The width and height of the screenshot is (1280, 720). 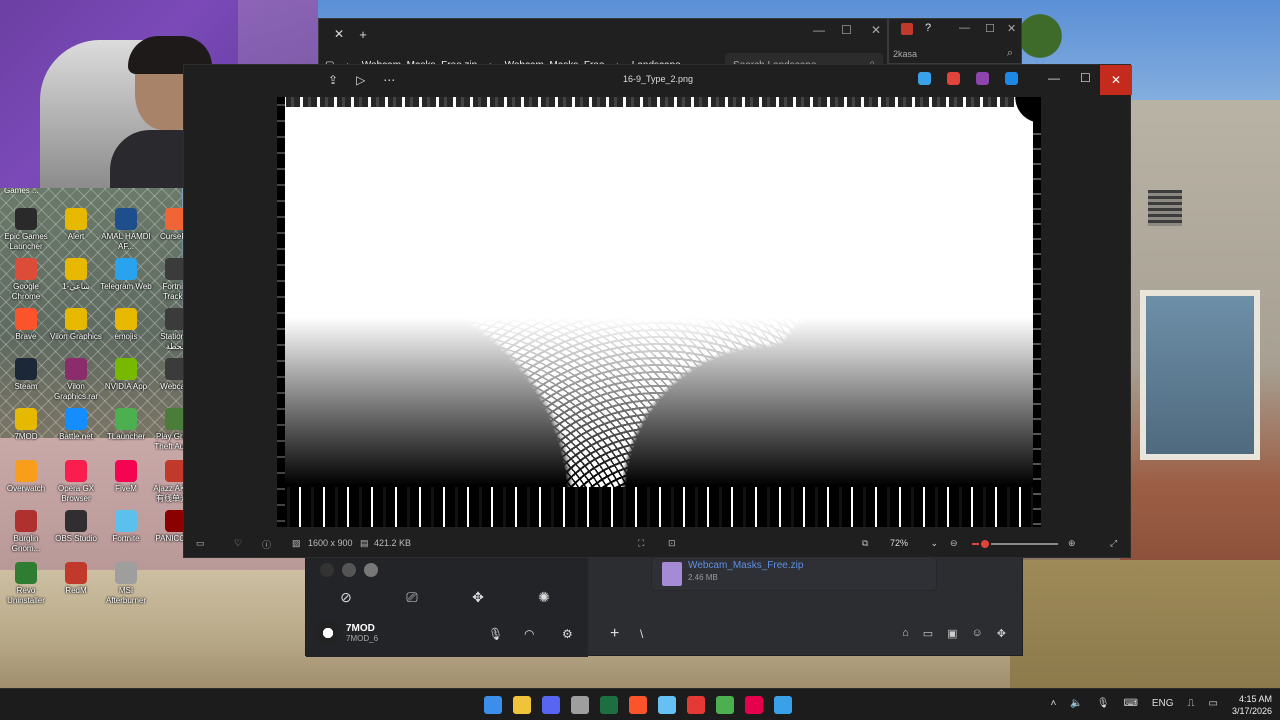 What do you see at coordinates (1054, 78) in the screenshot?
I see `photos-minimize-button: —` at bounding box center [1054, 78].